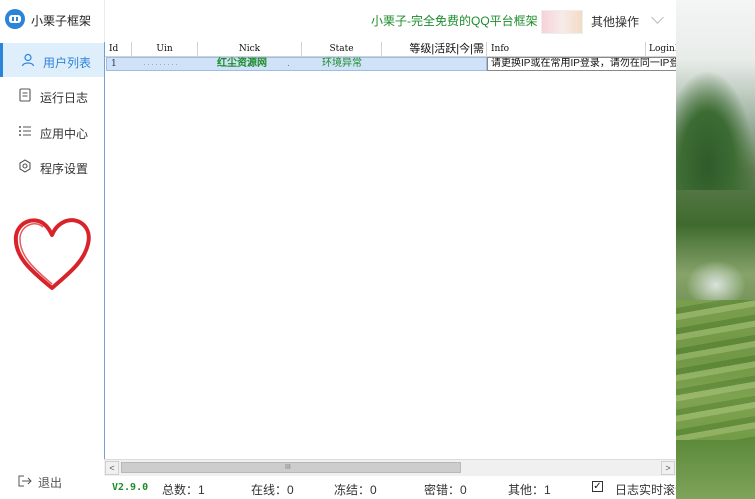  I want to click on cell-id: 1, so click(114, 64).